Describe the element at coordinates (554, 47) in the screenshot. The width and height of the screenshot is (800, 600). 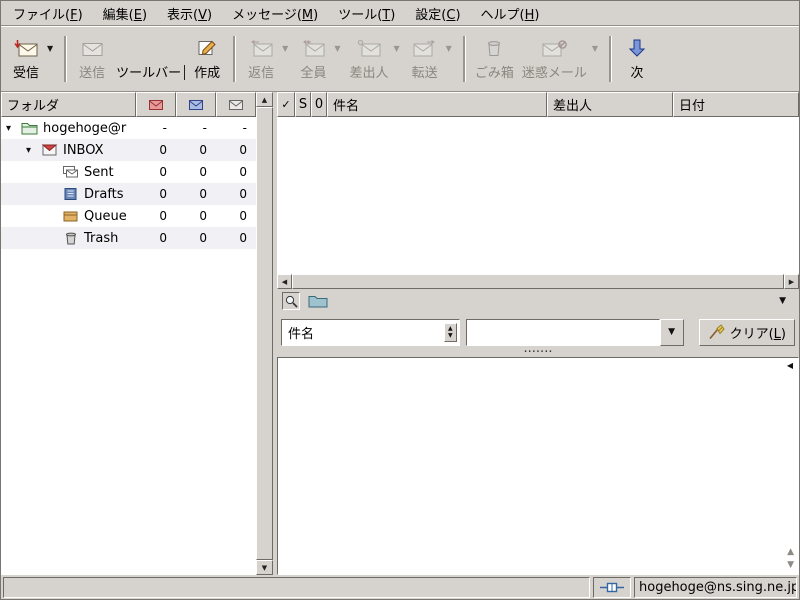
I see `junk-mail-icon` at that location.